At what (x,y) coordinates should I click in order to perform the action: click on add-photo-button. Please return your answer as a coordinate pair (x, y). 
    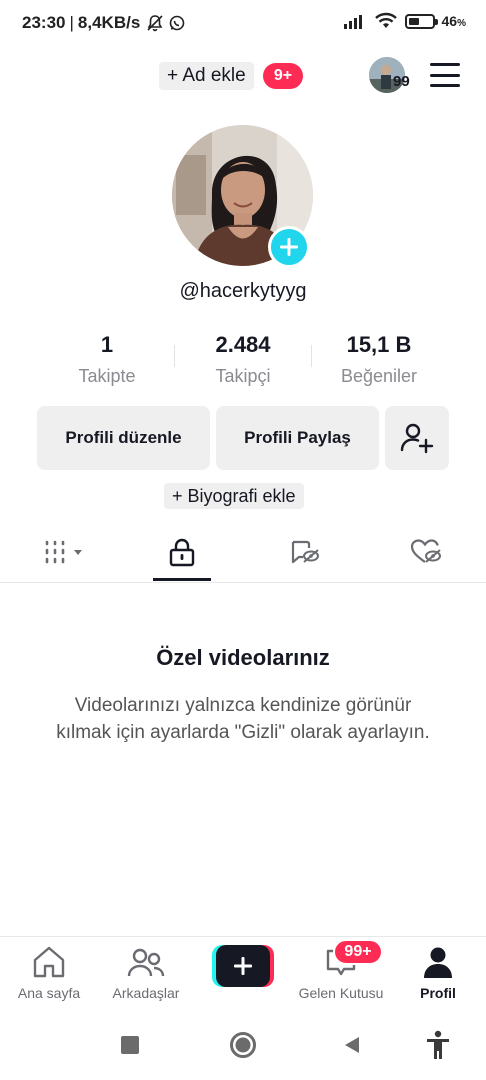
    Looking at the image, I should click on (289, 247).